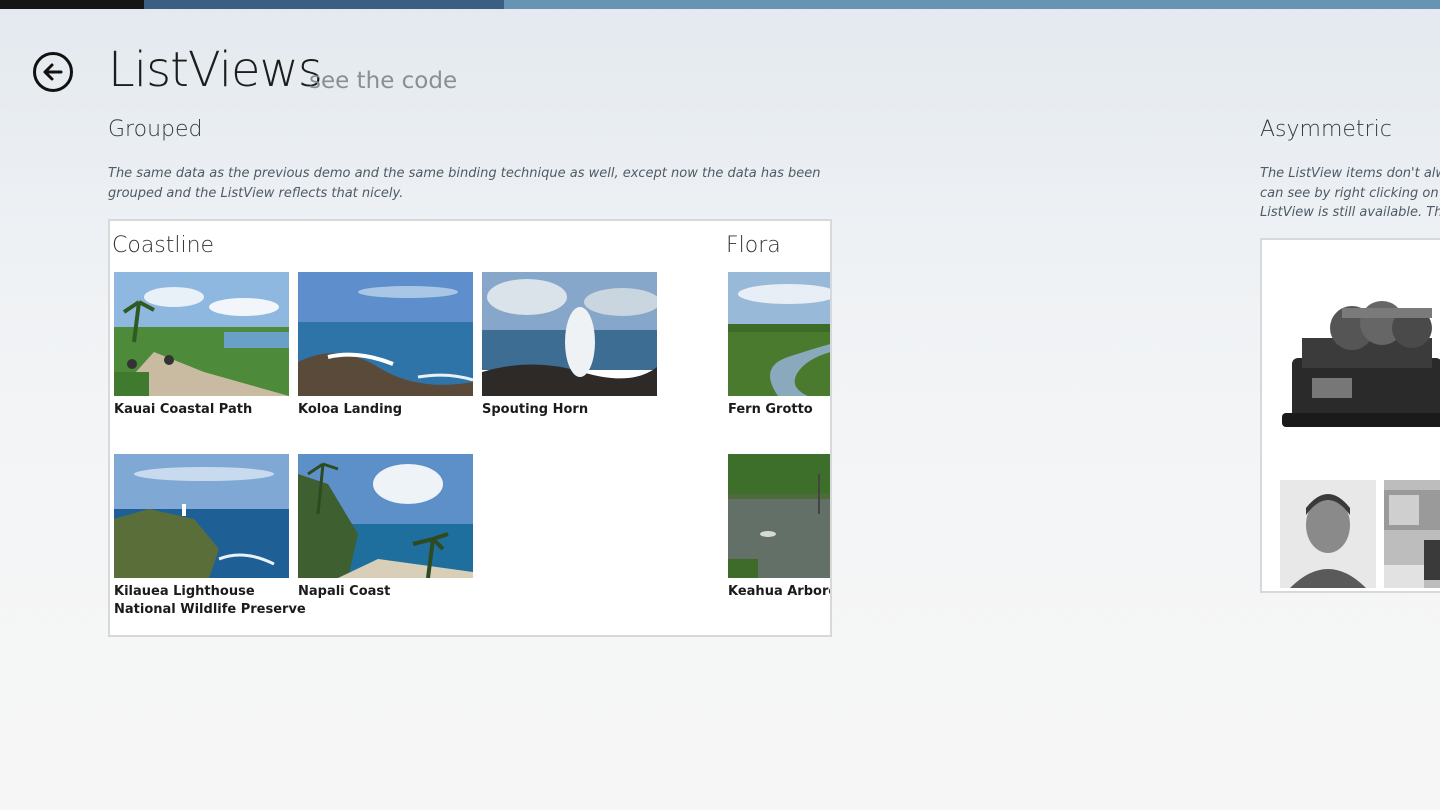 This screenshot has height=810, width=1440. What do you see at coordinates (163, 245) in the screenshot?
I see `group-header-coastline: Coastline` at bounding box center [163, 245].